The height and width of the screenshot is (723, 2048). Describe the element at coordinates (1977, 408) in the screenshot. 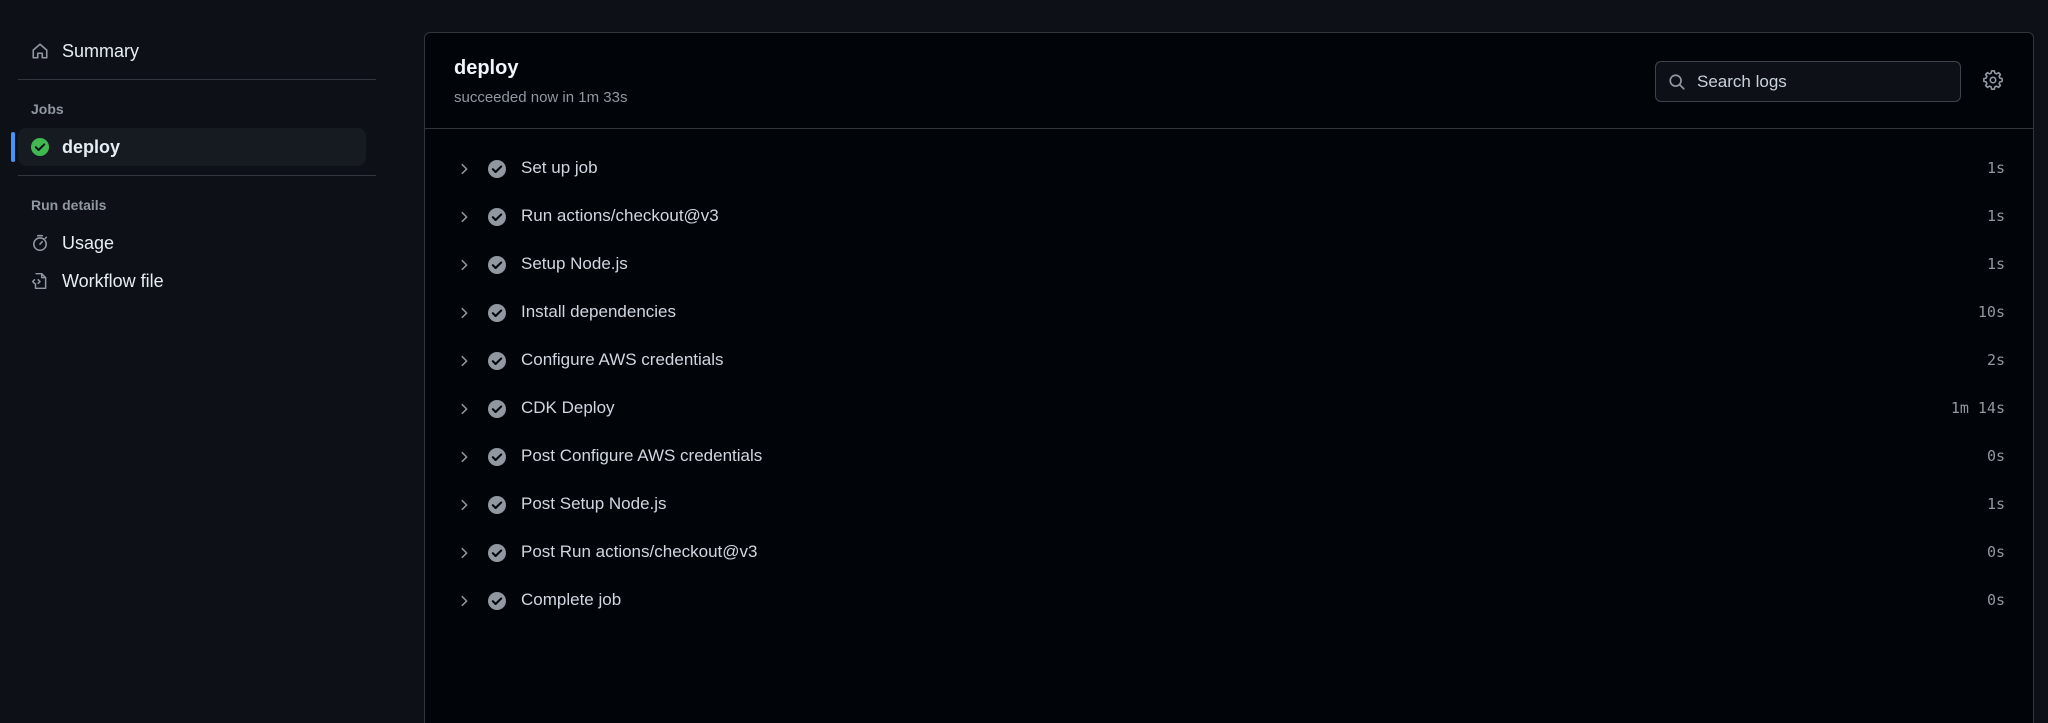

I see `step-duration: 1m 14s` at that location.